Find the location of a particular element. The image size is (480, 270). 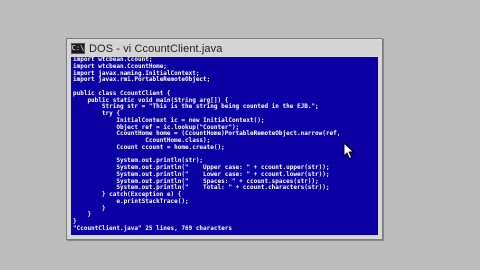

system-menu-icon: C:\ is located at coordinates (78, 48).